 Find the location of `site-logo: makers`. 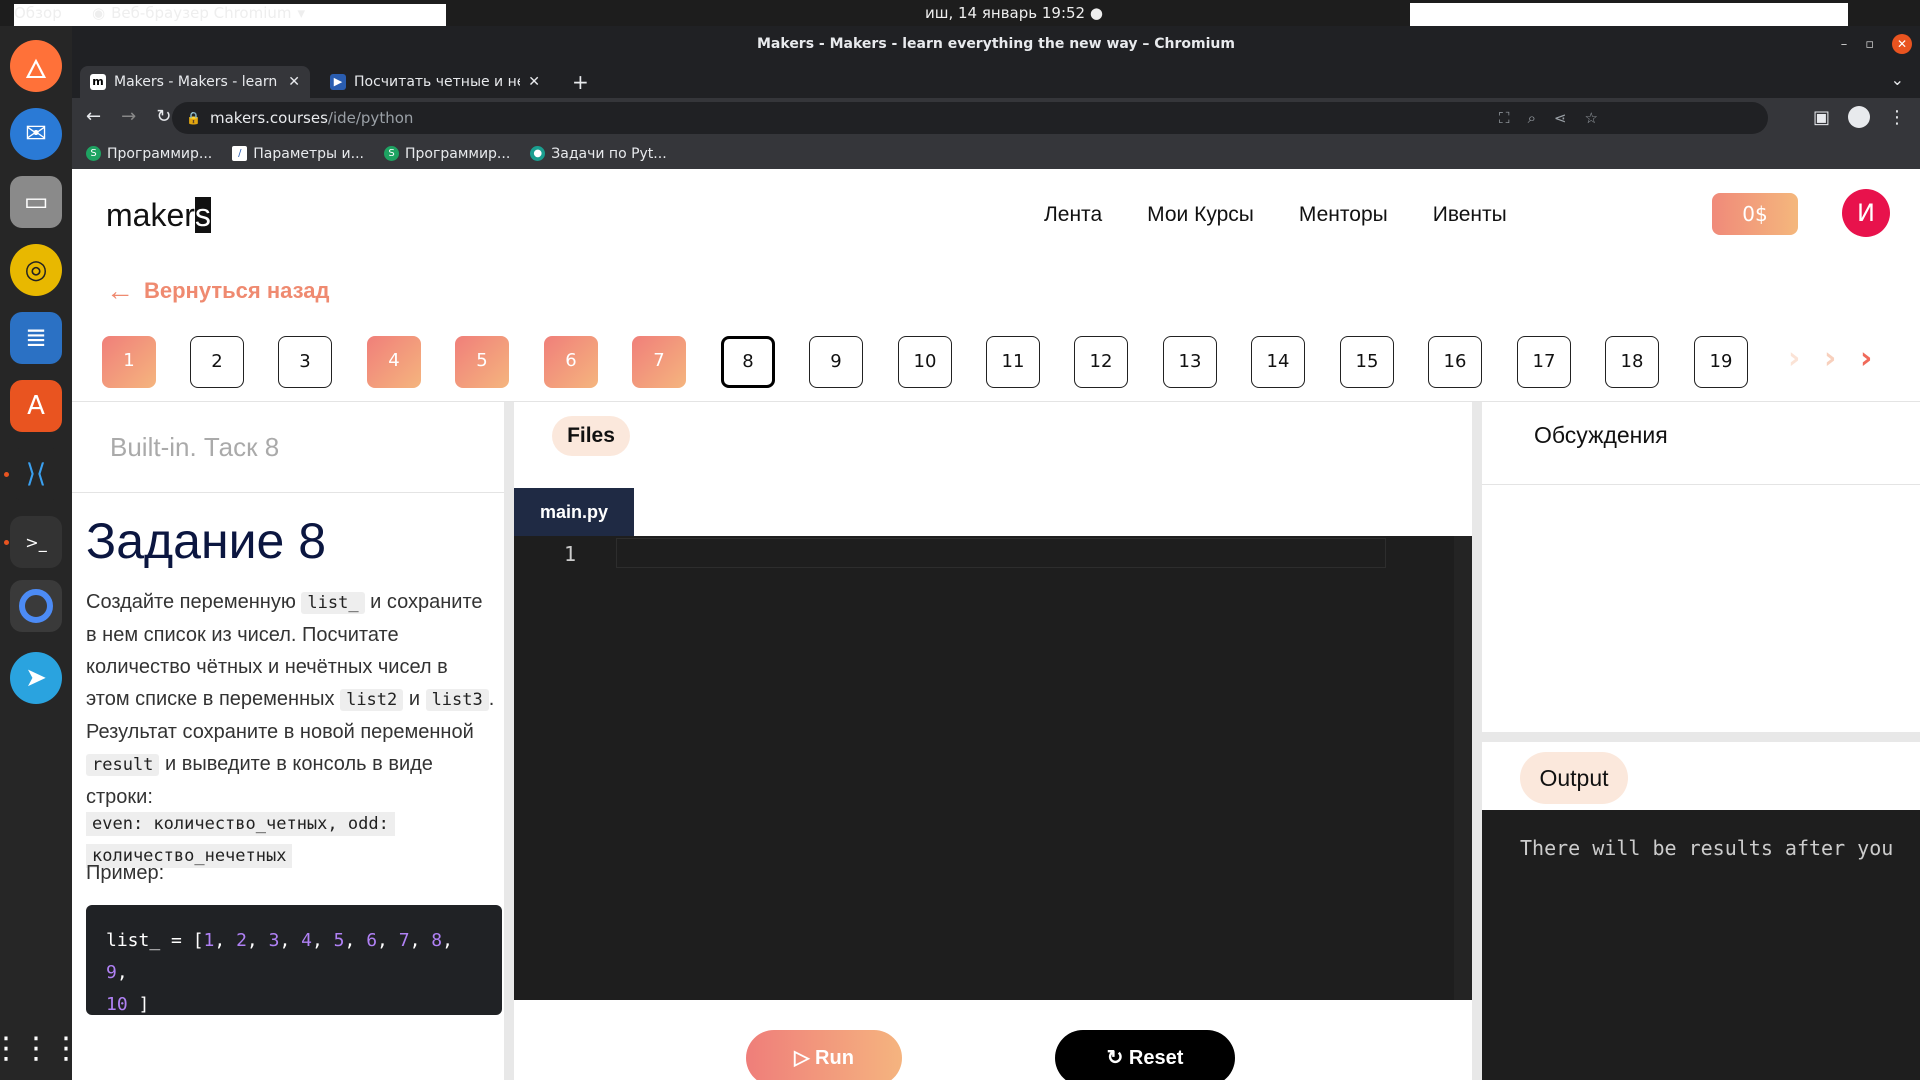

site-logo: makers is located at coordinates (158, 215).